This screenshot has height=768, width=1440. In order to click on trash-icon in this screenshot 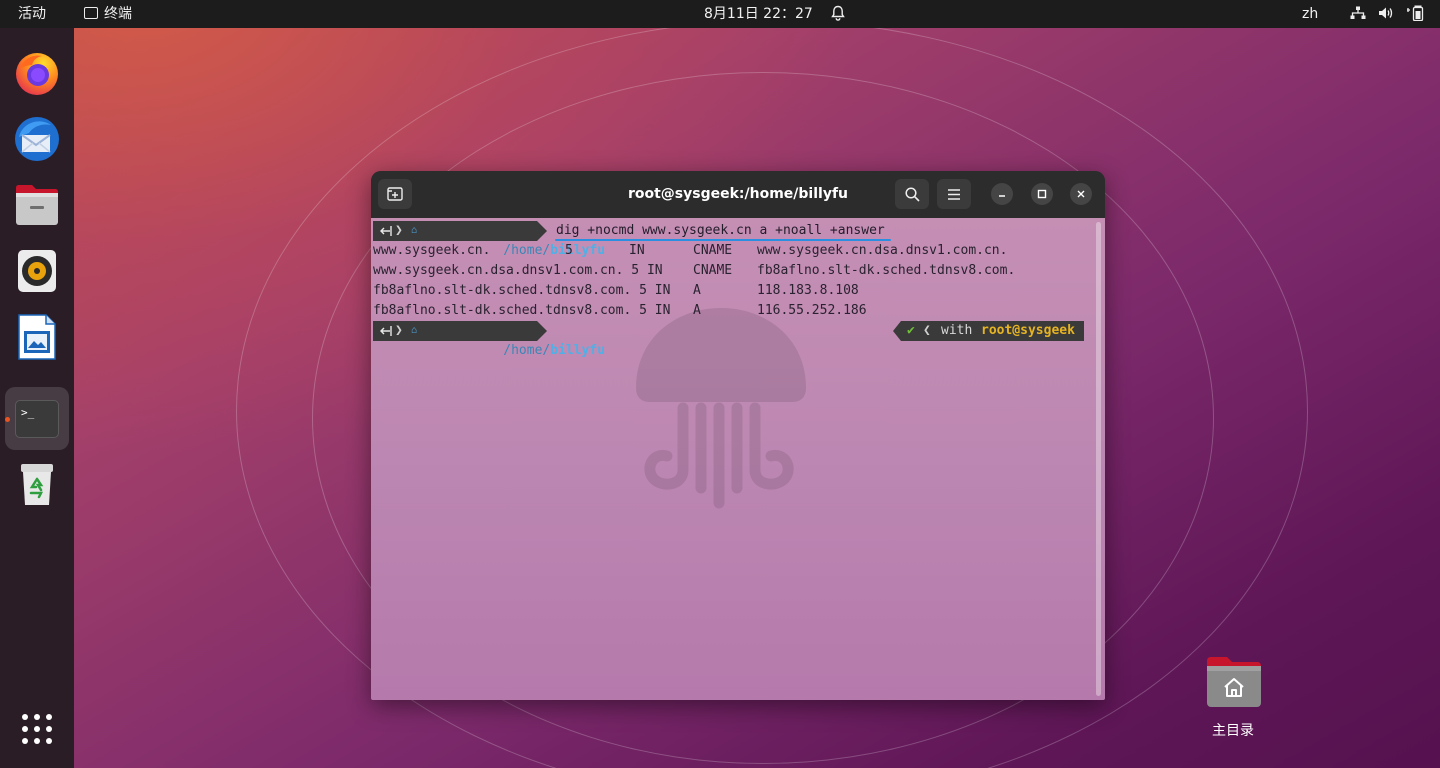, I will do `click(37, 484)`.